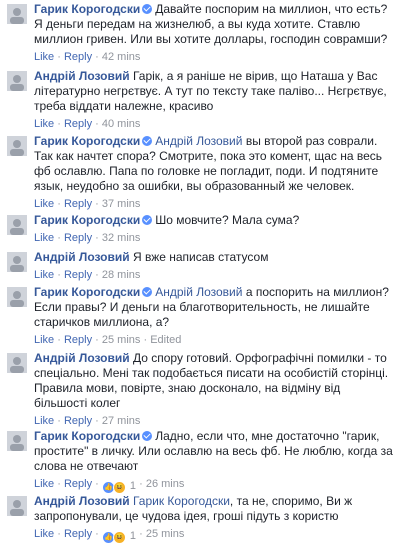 Image resolution: width=402 pixels, height=546 pixels. I want to click on comment-meta: Like · Reply · 37 mins, so click(87, 204).